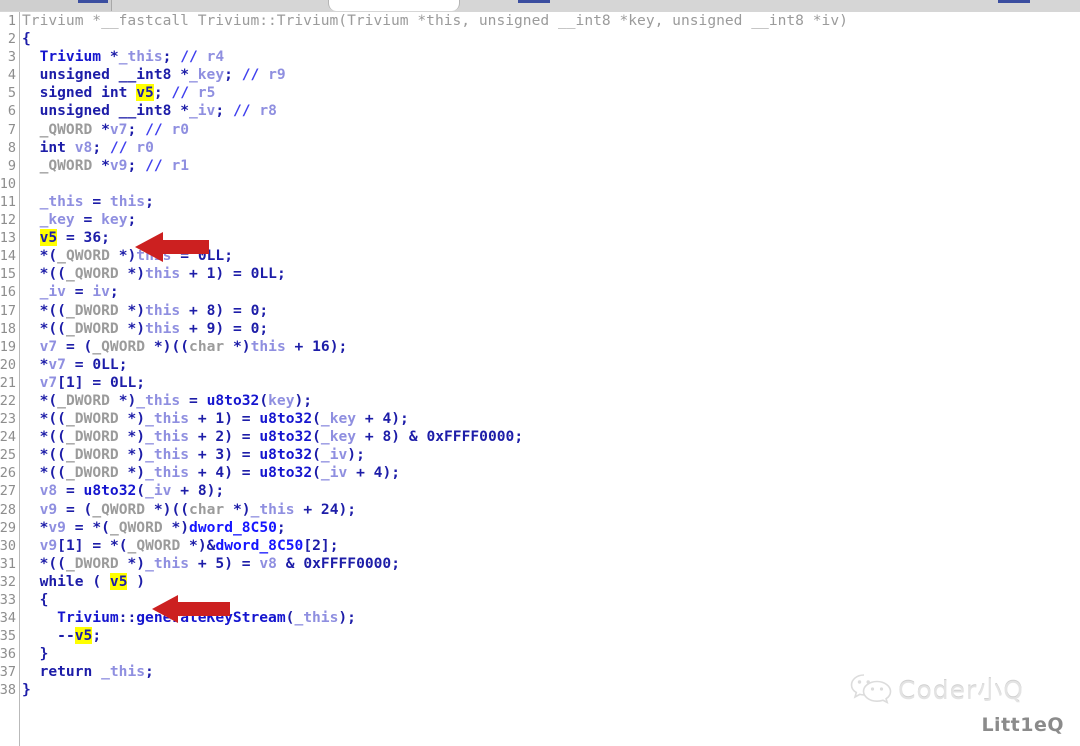  What do you see at coordinates (551, 130) in the screenshot?
I see `code-line: _QWORD *v7; // r0` at bounding box center [551, 130].